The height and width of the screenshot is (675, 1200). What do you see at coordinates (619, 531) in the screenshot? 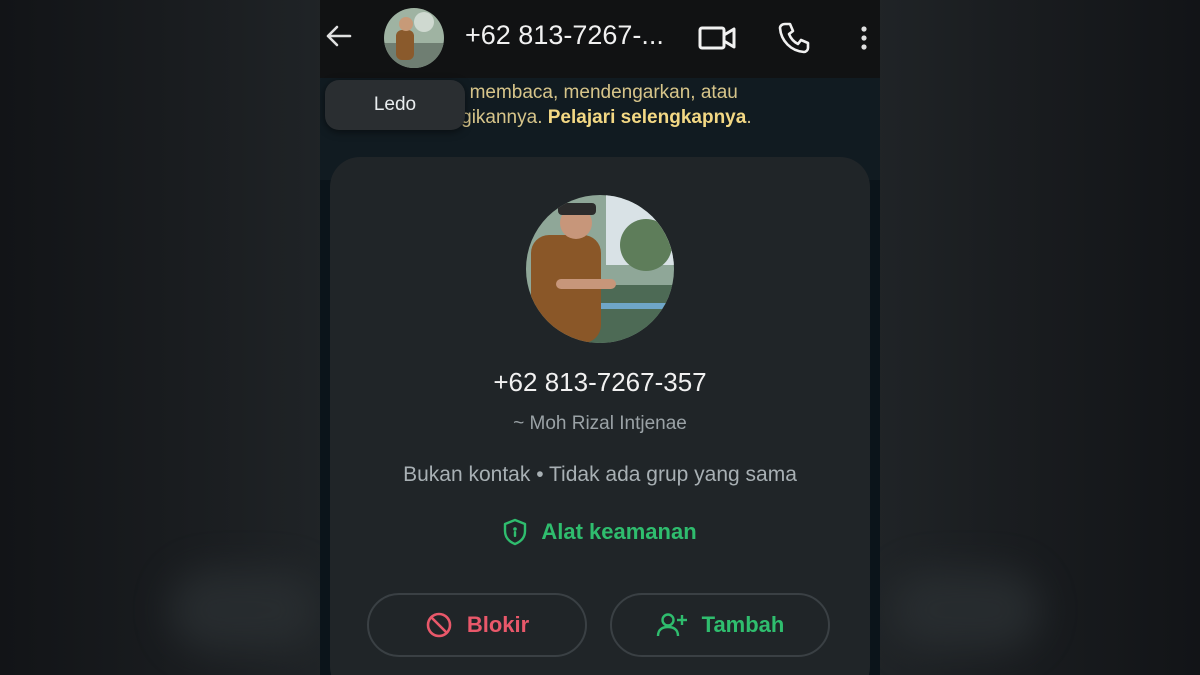
I see `security-tools-label: Alat keamanan` at bounding box center [619, 531].